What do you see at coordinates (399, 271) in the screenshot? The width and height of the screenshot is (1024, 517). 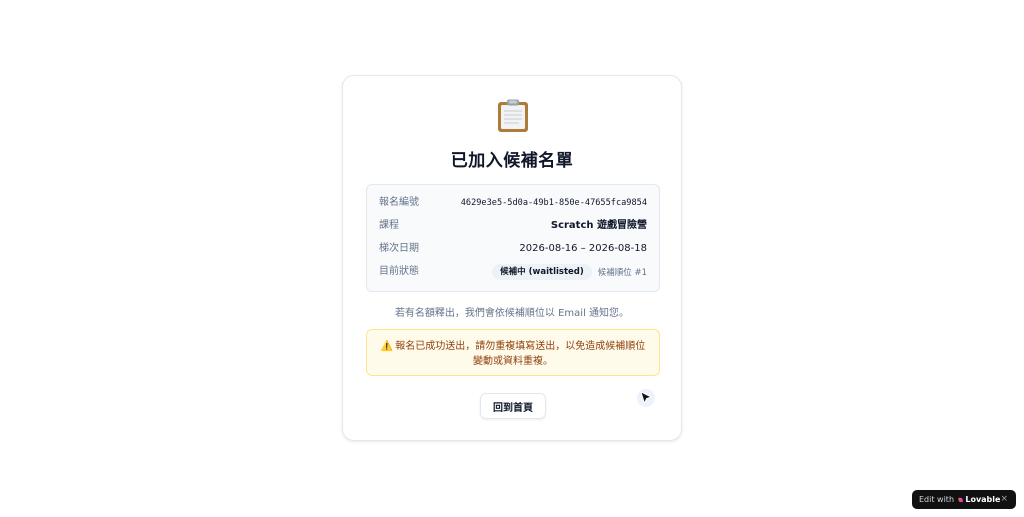 I see `status-label: 目前狀態` at bounding box center [399, 271].